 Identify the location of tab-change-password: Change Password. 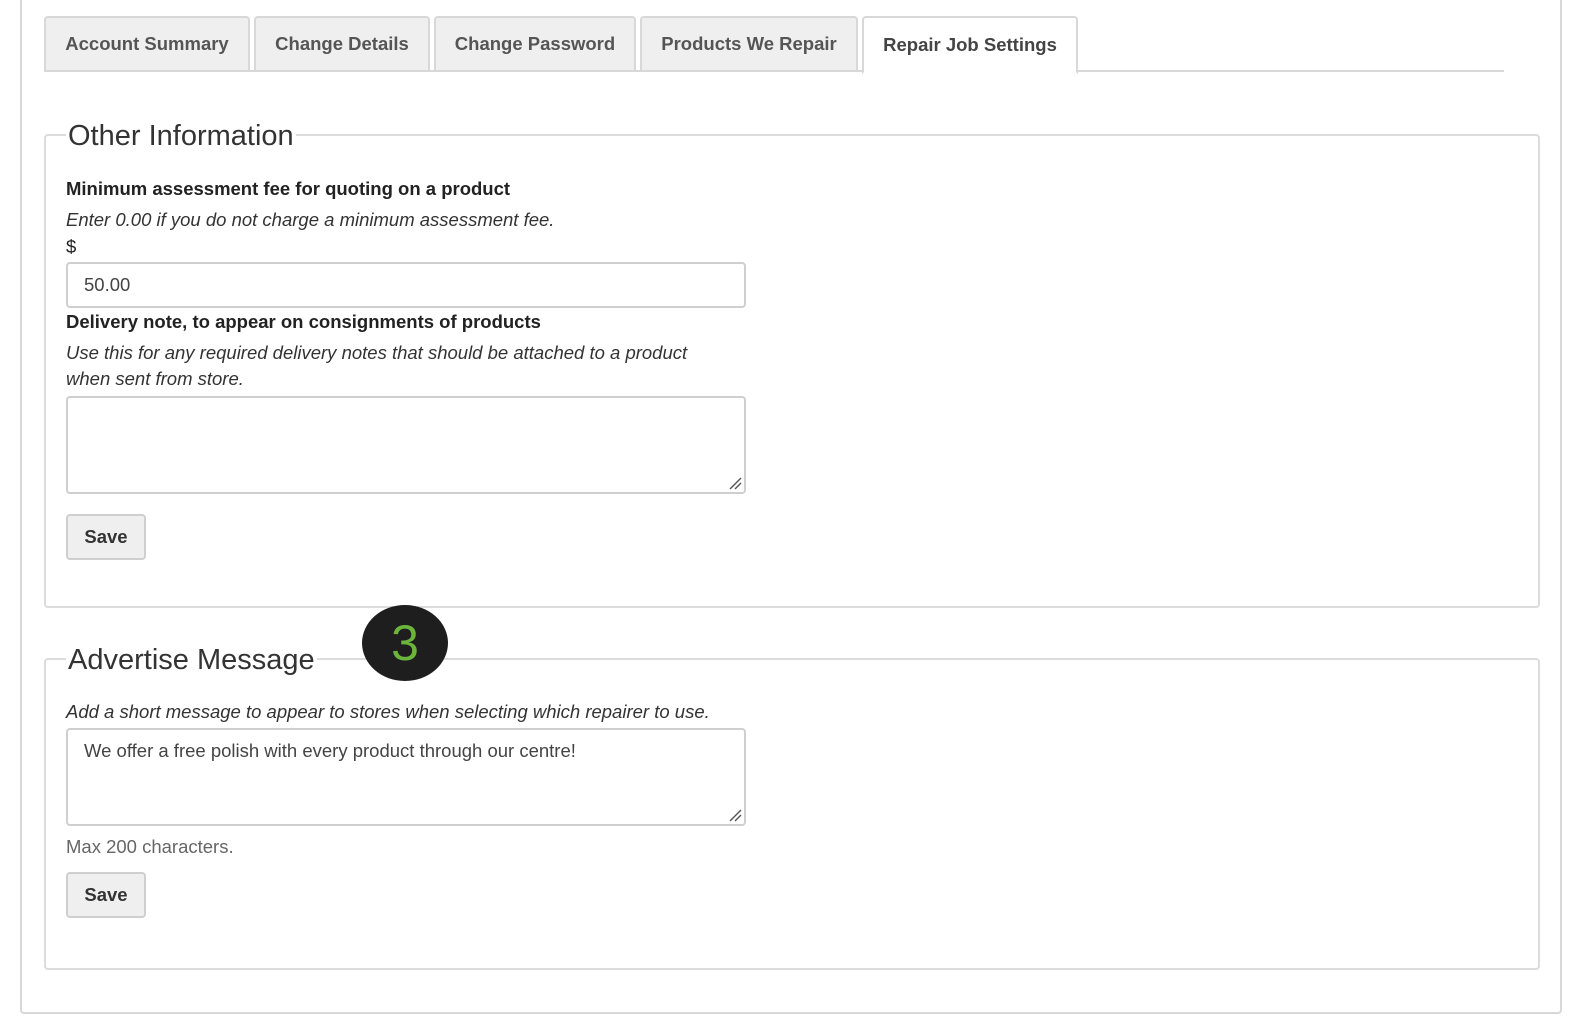
(535, 44).